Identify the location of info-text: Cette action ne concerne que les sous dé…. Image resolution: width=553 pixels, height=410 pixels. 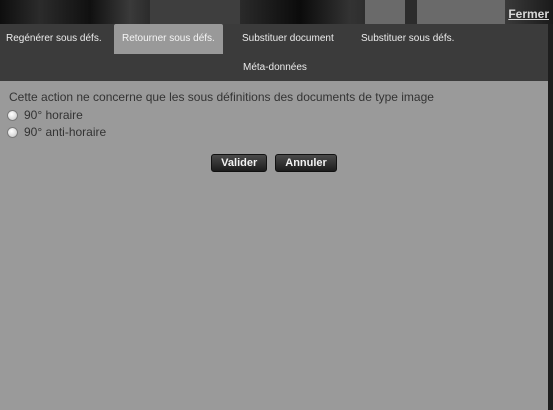
(221, 97).